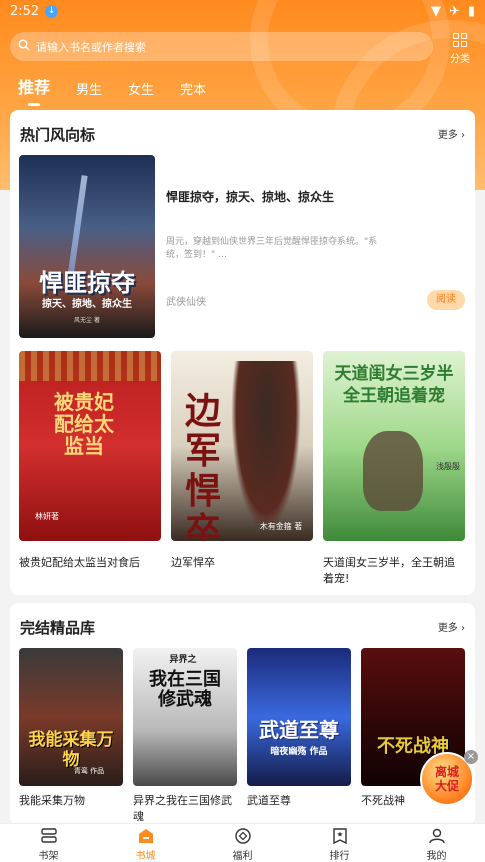 The image size is (485, 862). Describe the element at coordinates (145, 836) in the screenshot. I see `bookstore-icon` at that location.